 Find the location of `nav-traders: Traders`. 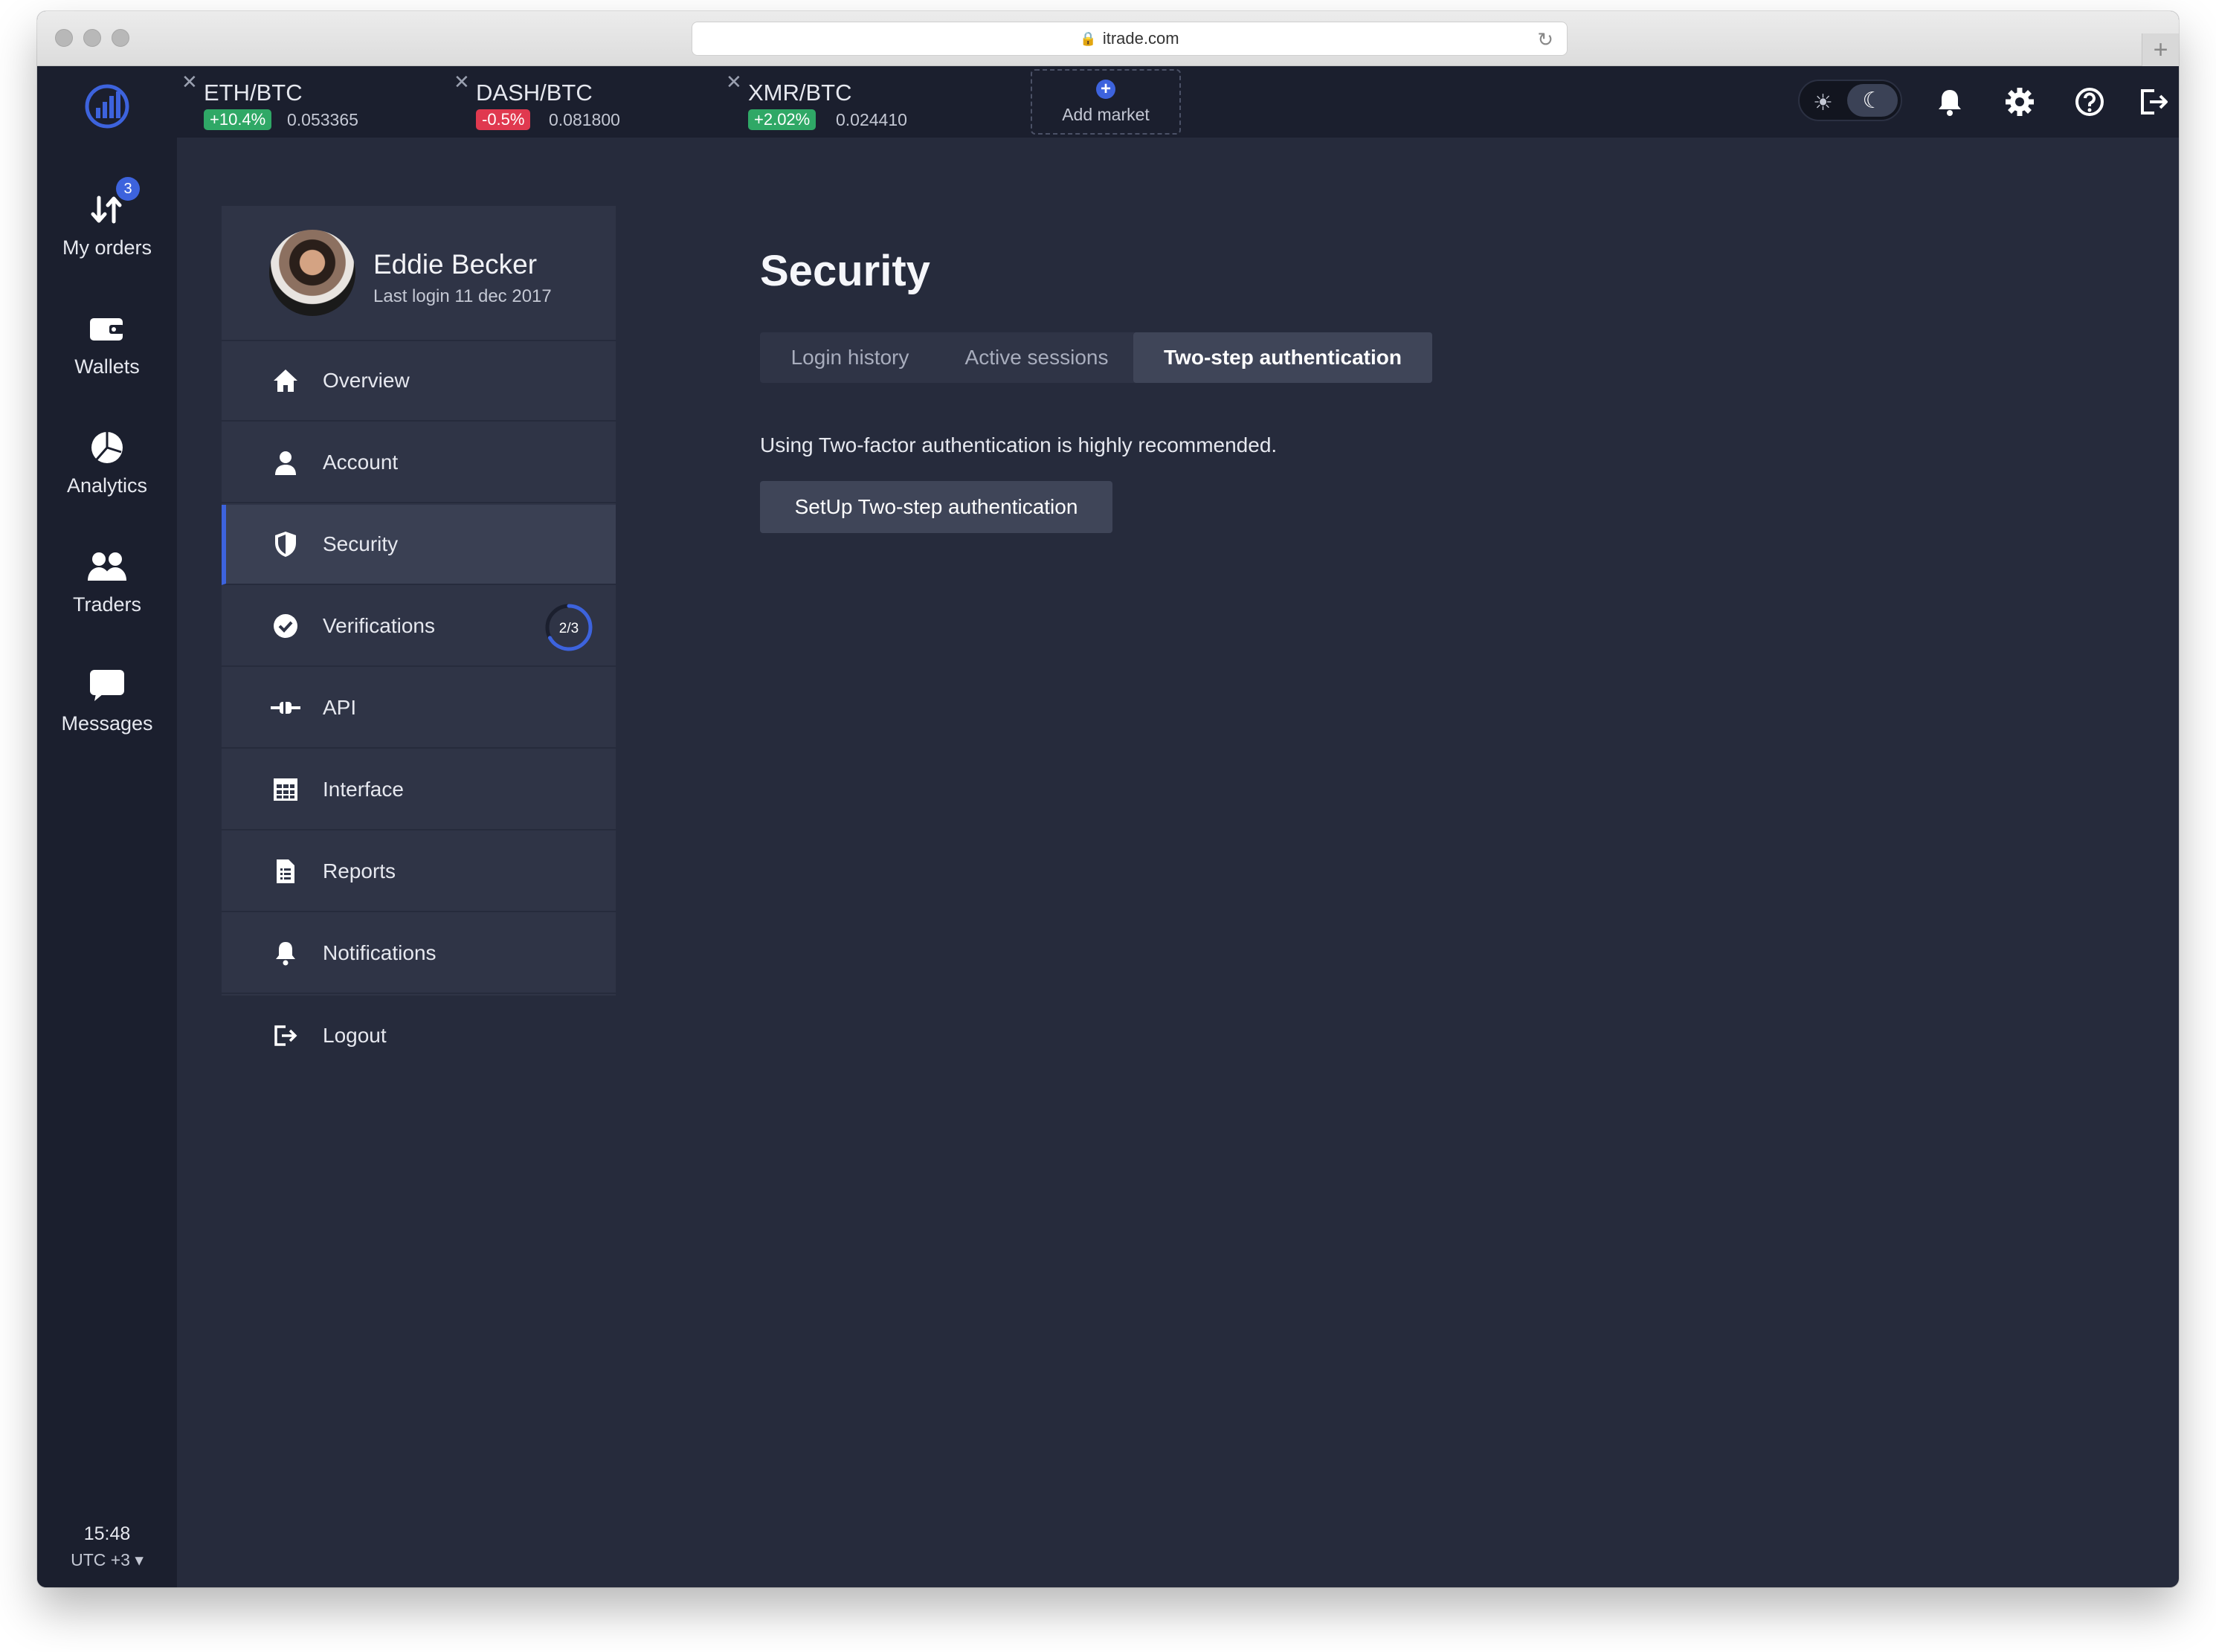

nav-traders: Traders is located at coordinates (107, 568).